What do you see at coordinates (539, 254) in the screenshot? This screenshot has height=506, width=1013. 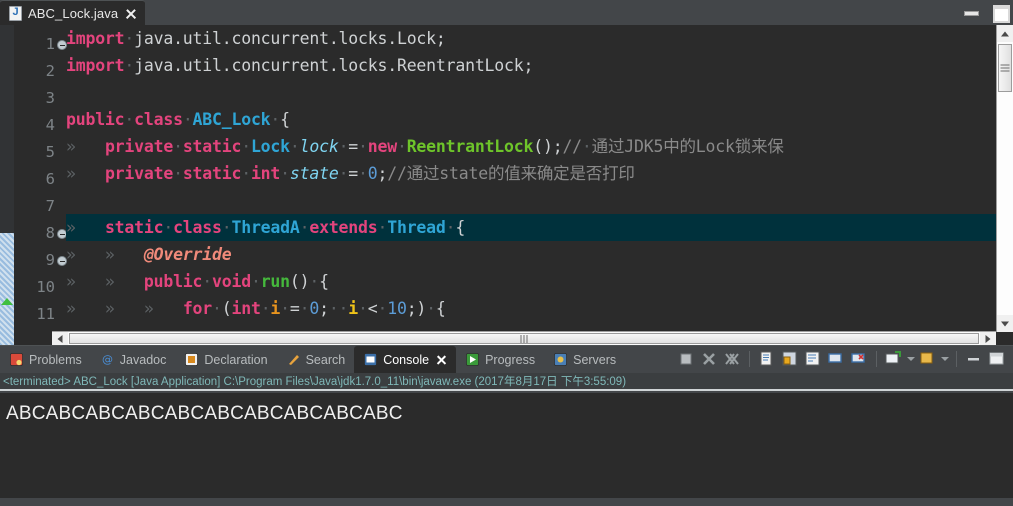 I see `code-line: » » @Override` at bounding box center [539, 254].